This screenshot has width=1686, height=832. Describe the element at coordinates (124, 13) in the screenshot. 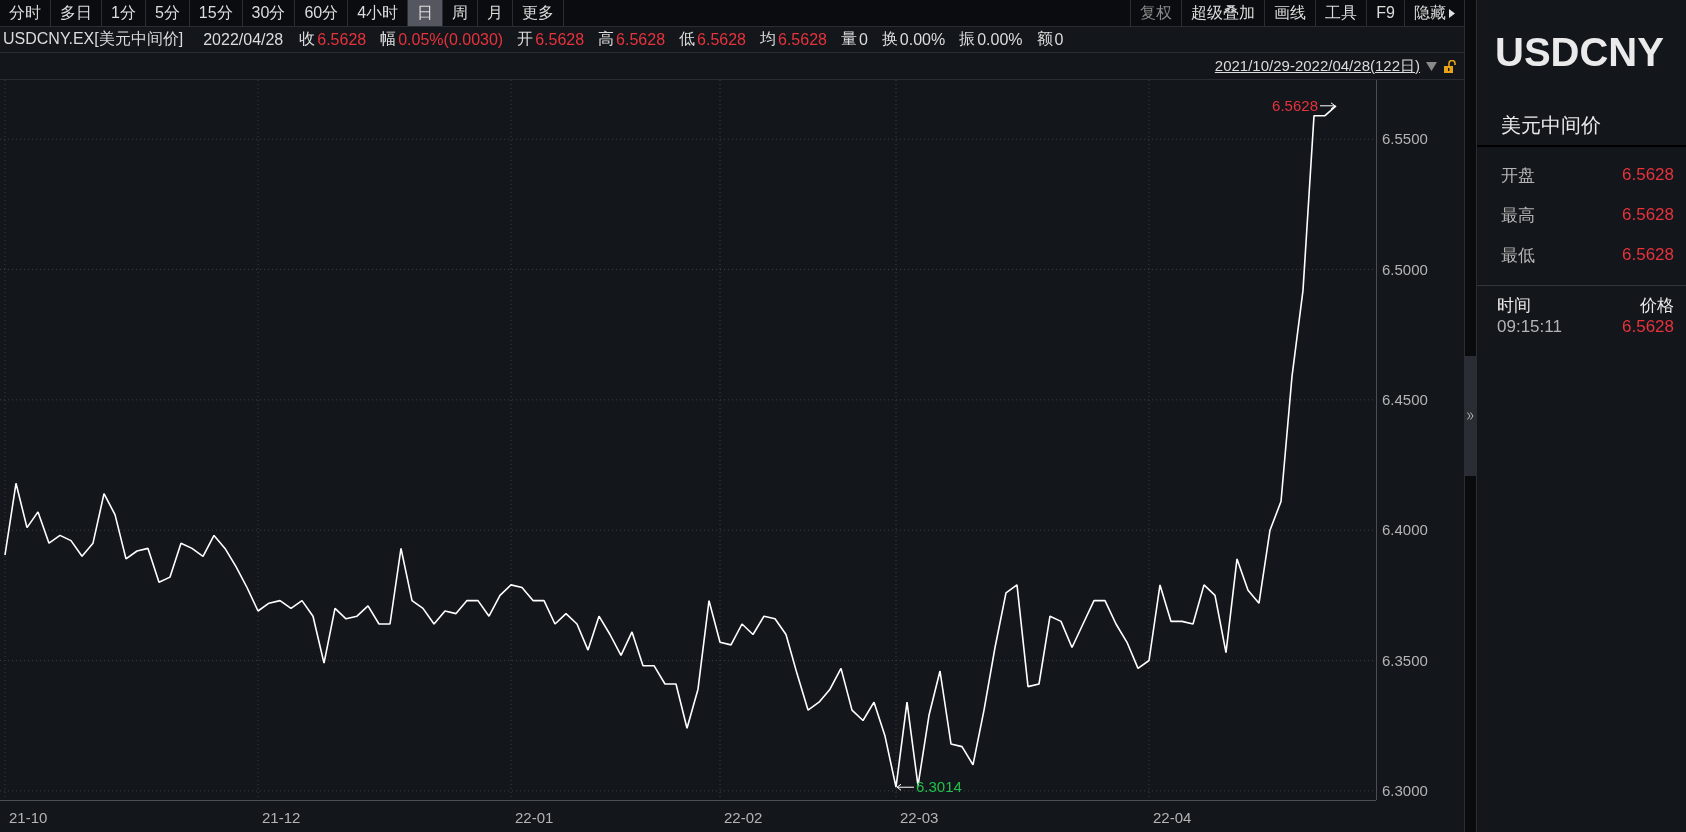

I see `period-tab: 1分` at that location.